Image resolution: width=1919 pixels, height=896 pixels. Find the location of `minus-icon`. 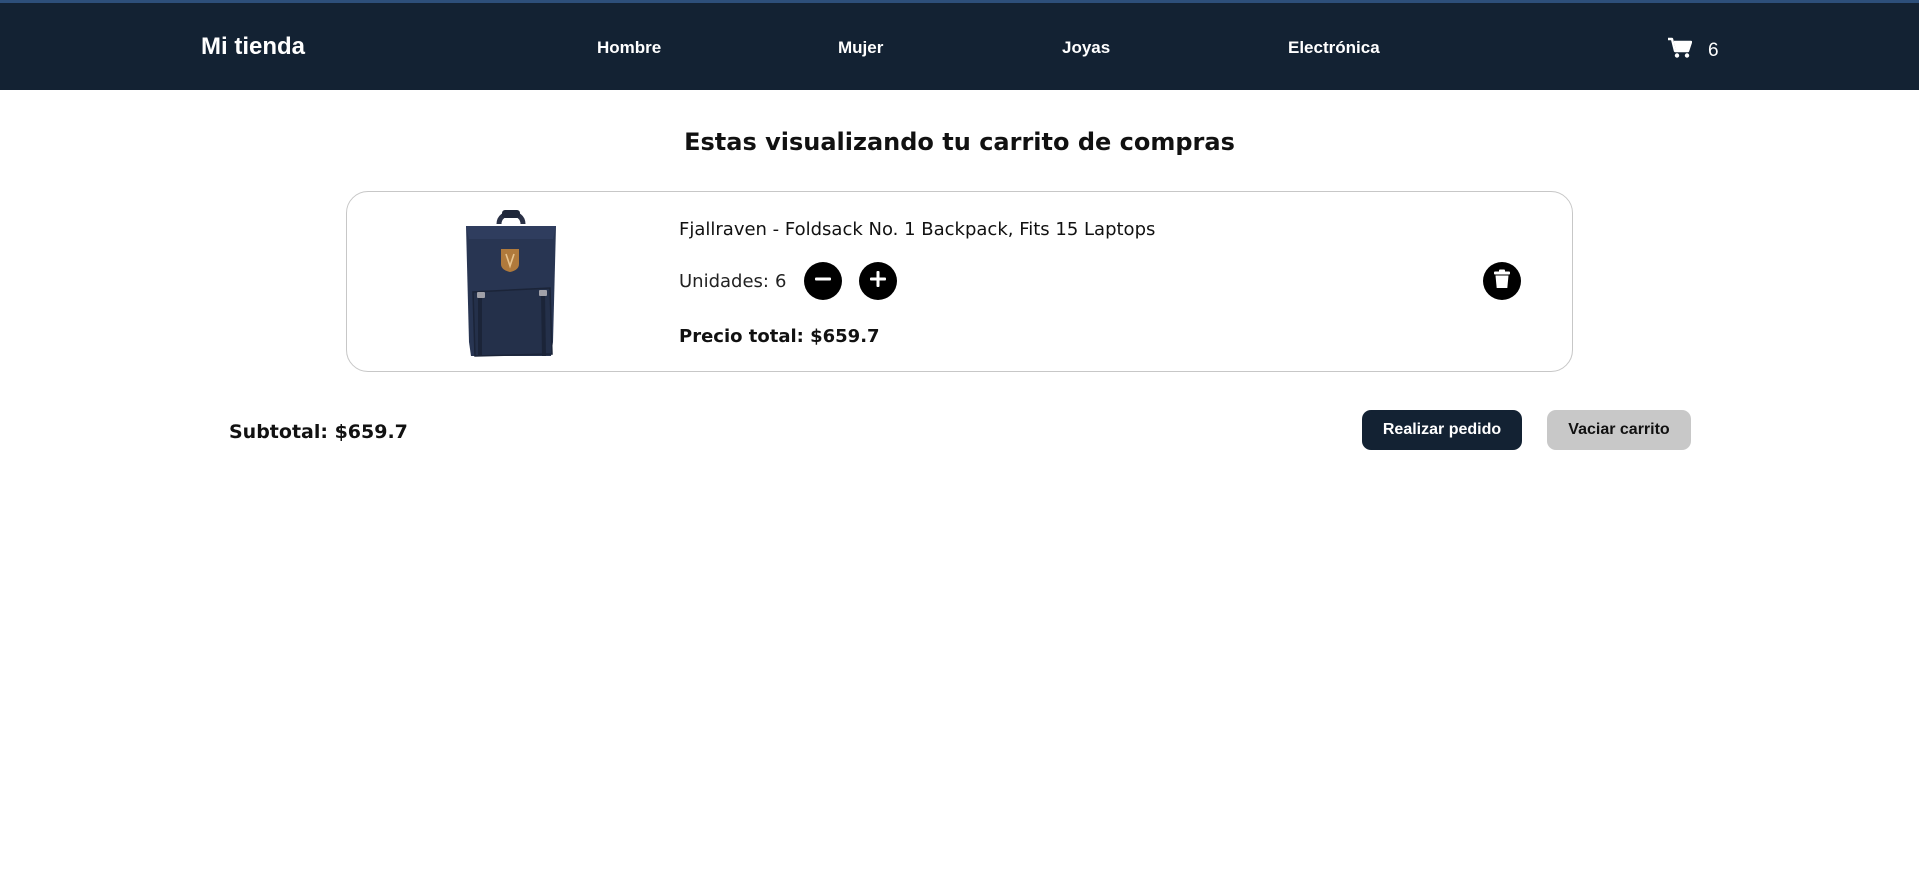

minus-icon is located at coordinates (823, 281).